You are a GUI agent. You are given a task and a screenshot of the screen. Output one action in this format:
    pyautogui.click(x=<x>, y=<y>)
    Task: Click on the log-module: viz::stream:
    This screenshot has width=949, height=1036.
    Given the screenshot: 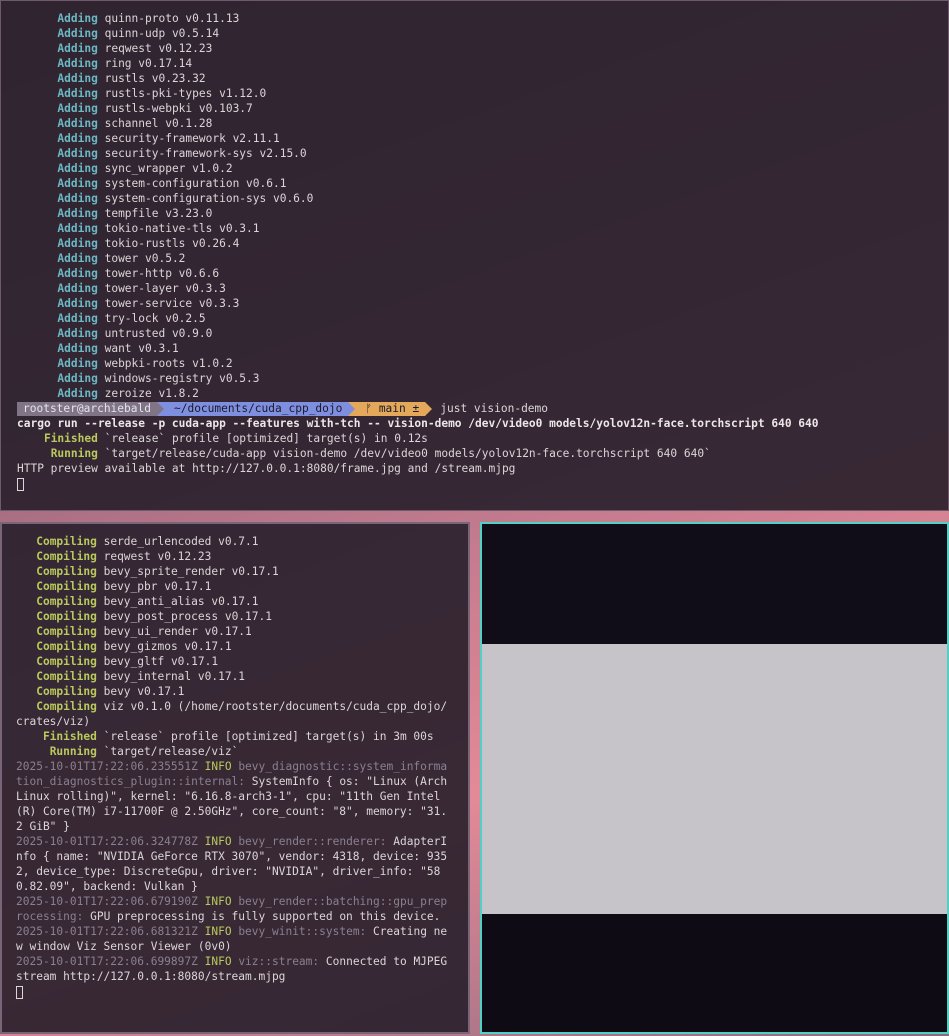 What is the action you would take?
    pyautogui.click(x=279, y=961)
    